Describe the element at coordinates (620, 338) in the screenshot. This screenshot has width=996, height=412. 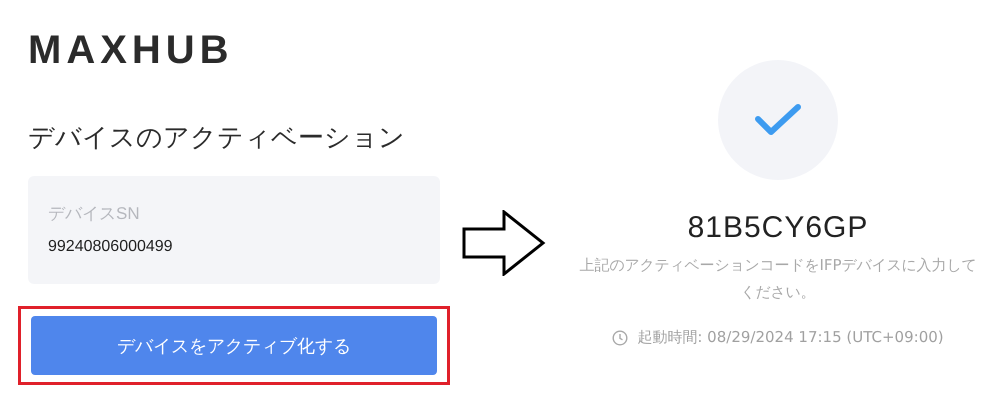
I see `clock-icon` at that location.